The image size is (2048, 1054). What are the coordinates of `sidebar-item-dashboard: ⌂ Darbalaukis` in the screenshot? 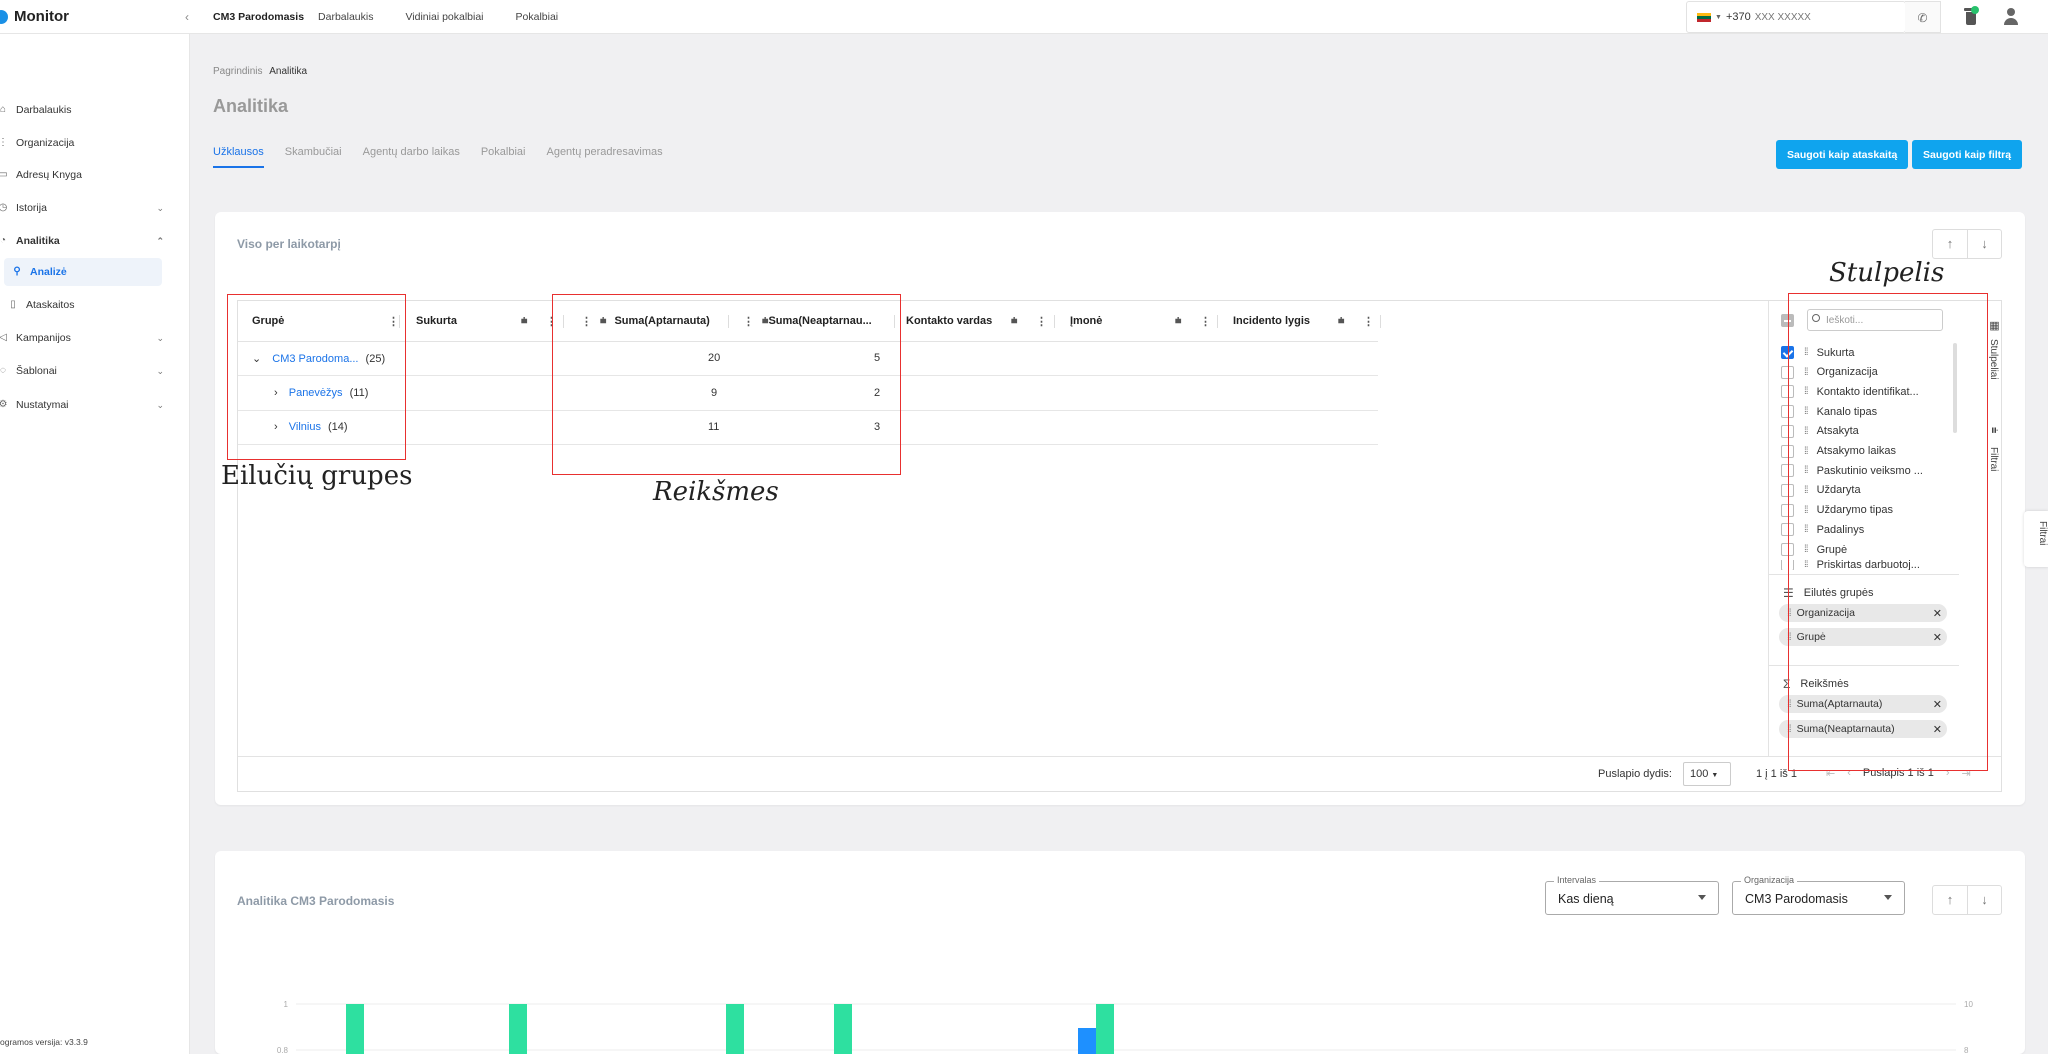 It's located at (85, 110).